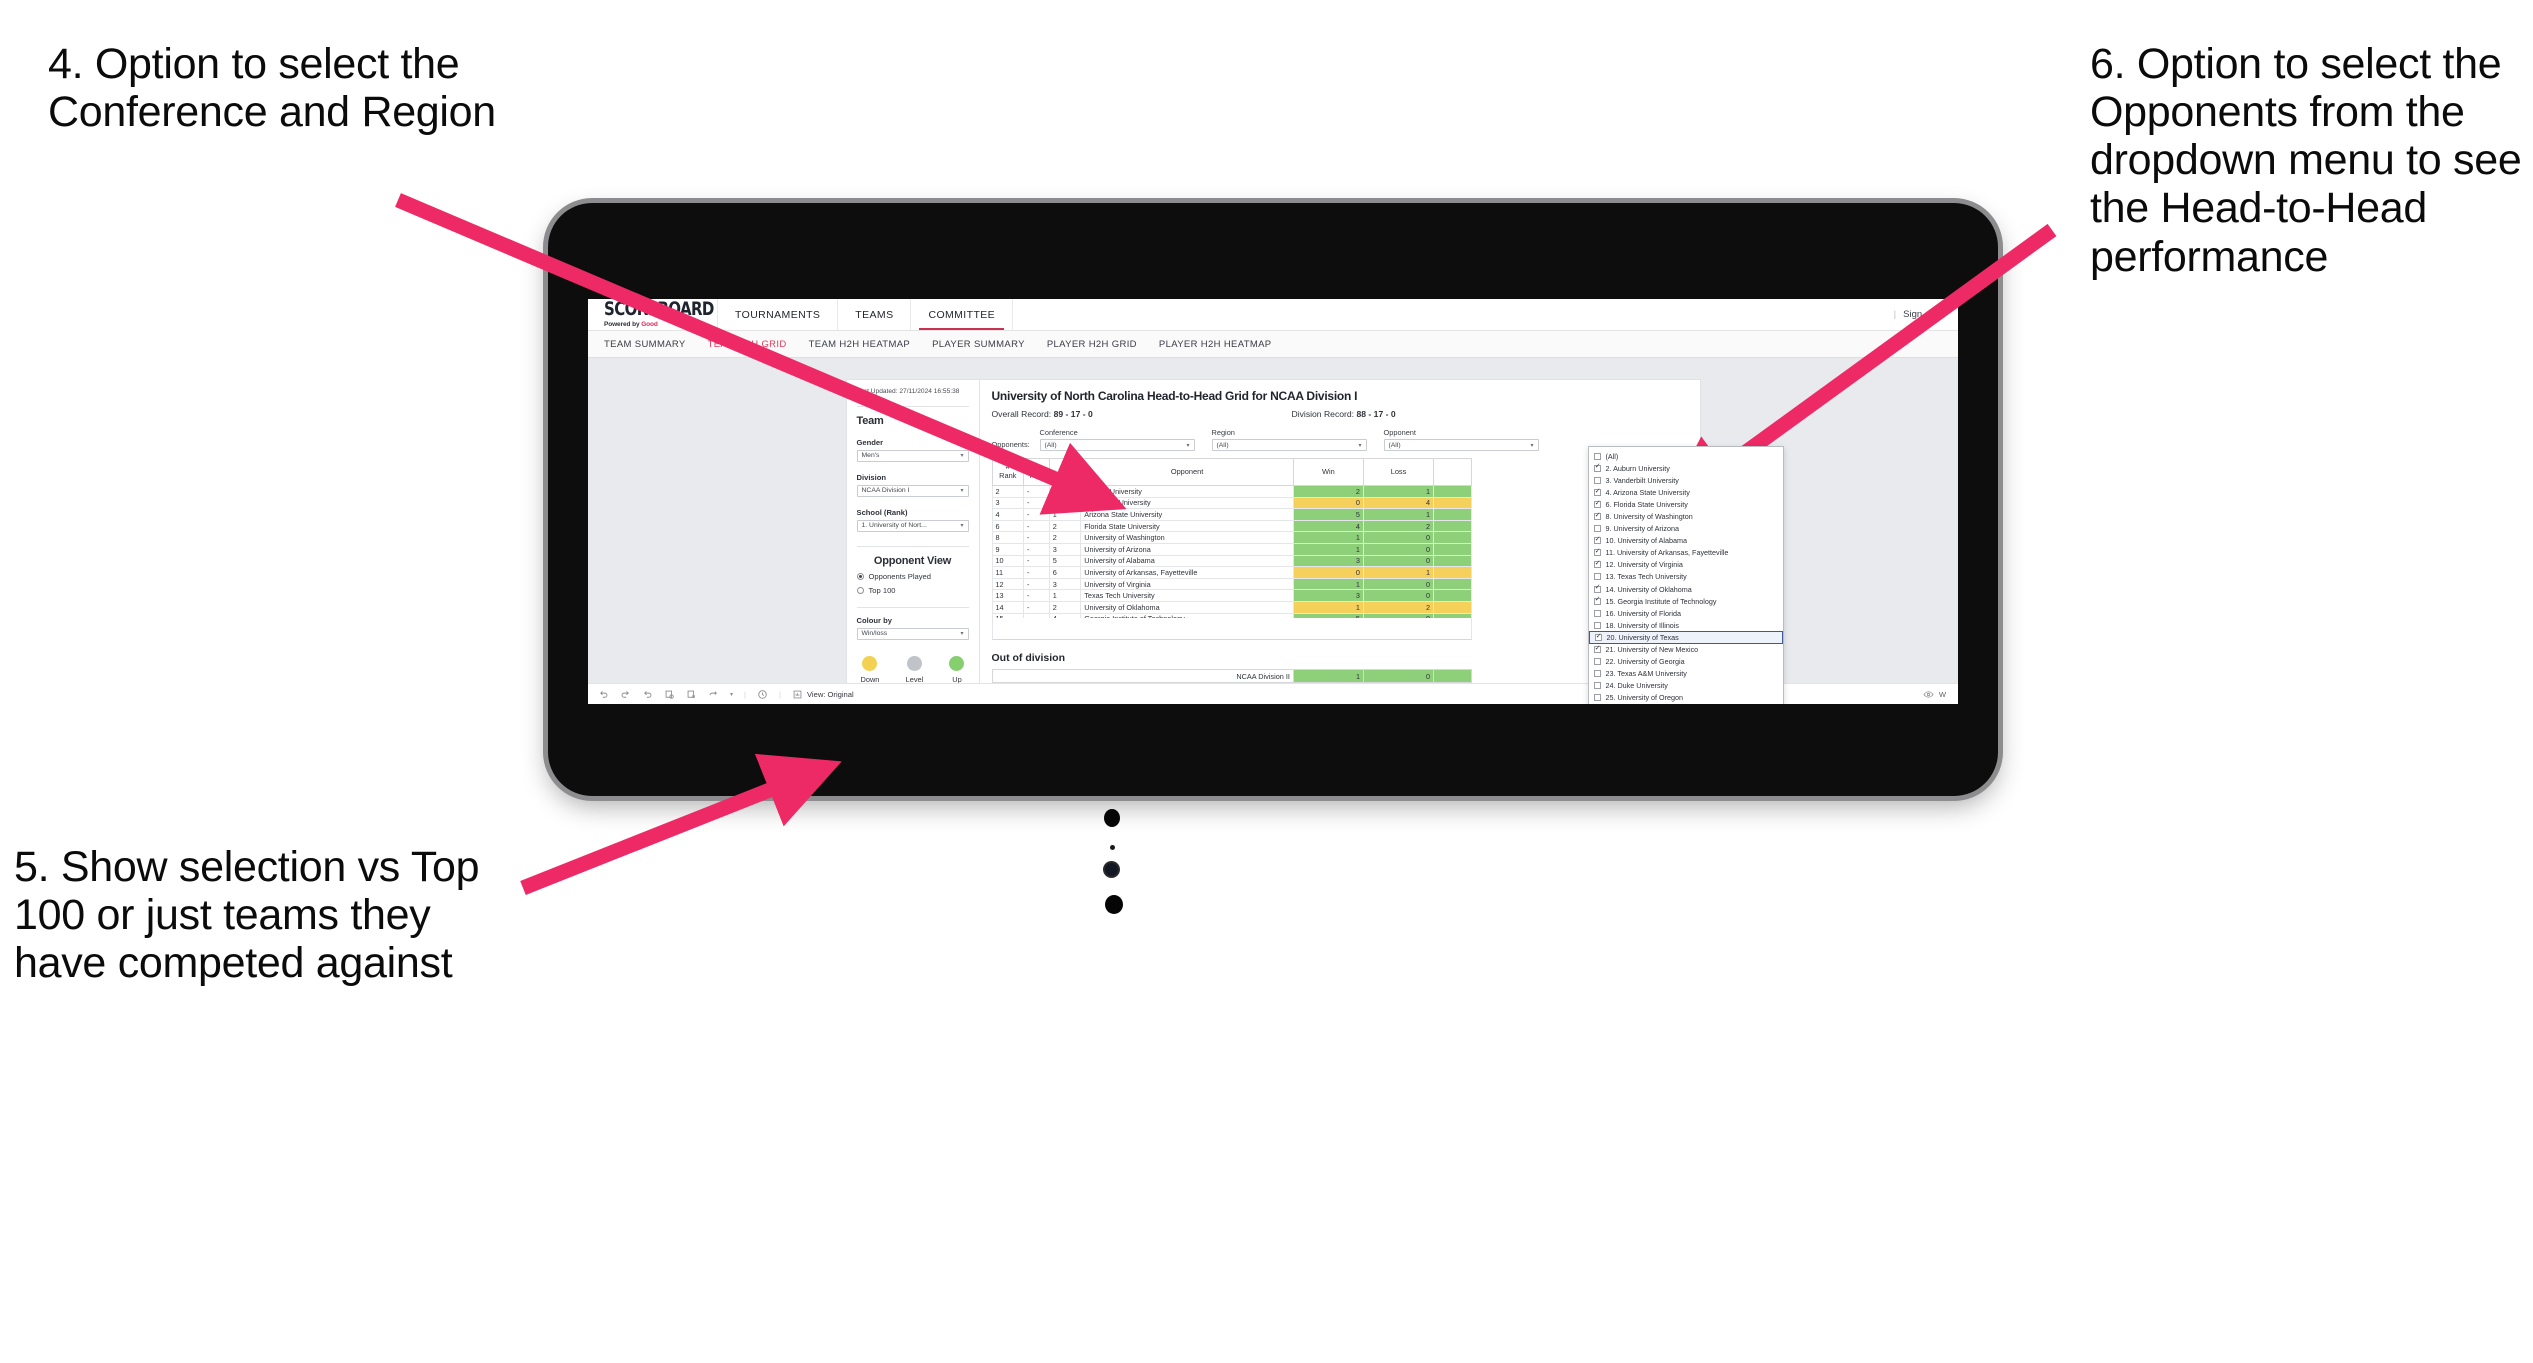 This screenshot has height=1363, width=2533. Describe the element at coordinates (1231, 526) in the screenshot. I see `table-row: 6-2 Florida State University 4 2` at that location.